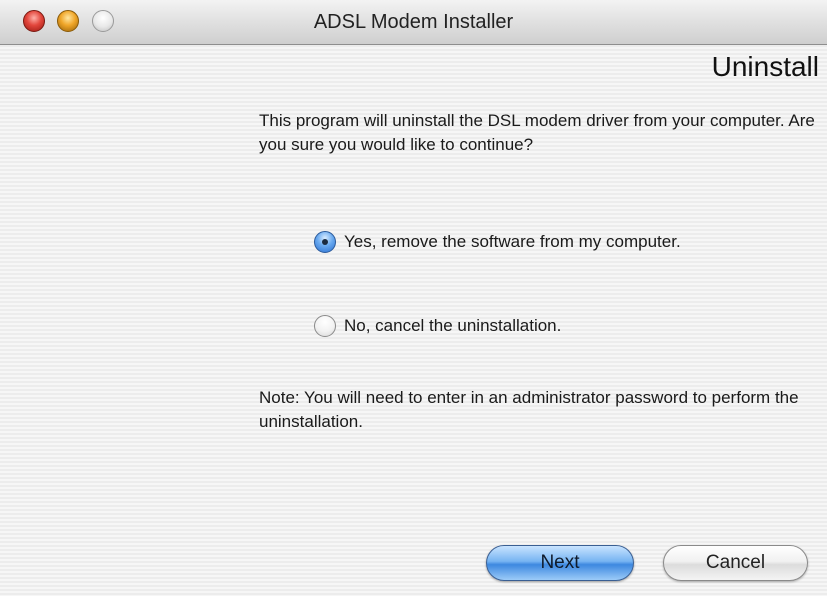  I want to click on option-no-cancel: No, cancel the uninstallation., so click(437, 326).